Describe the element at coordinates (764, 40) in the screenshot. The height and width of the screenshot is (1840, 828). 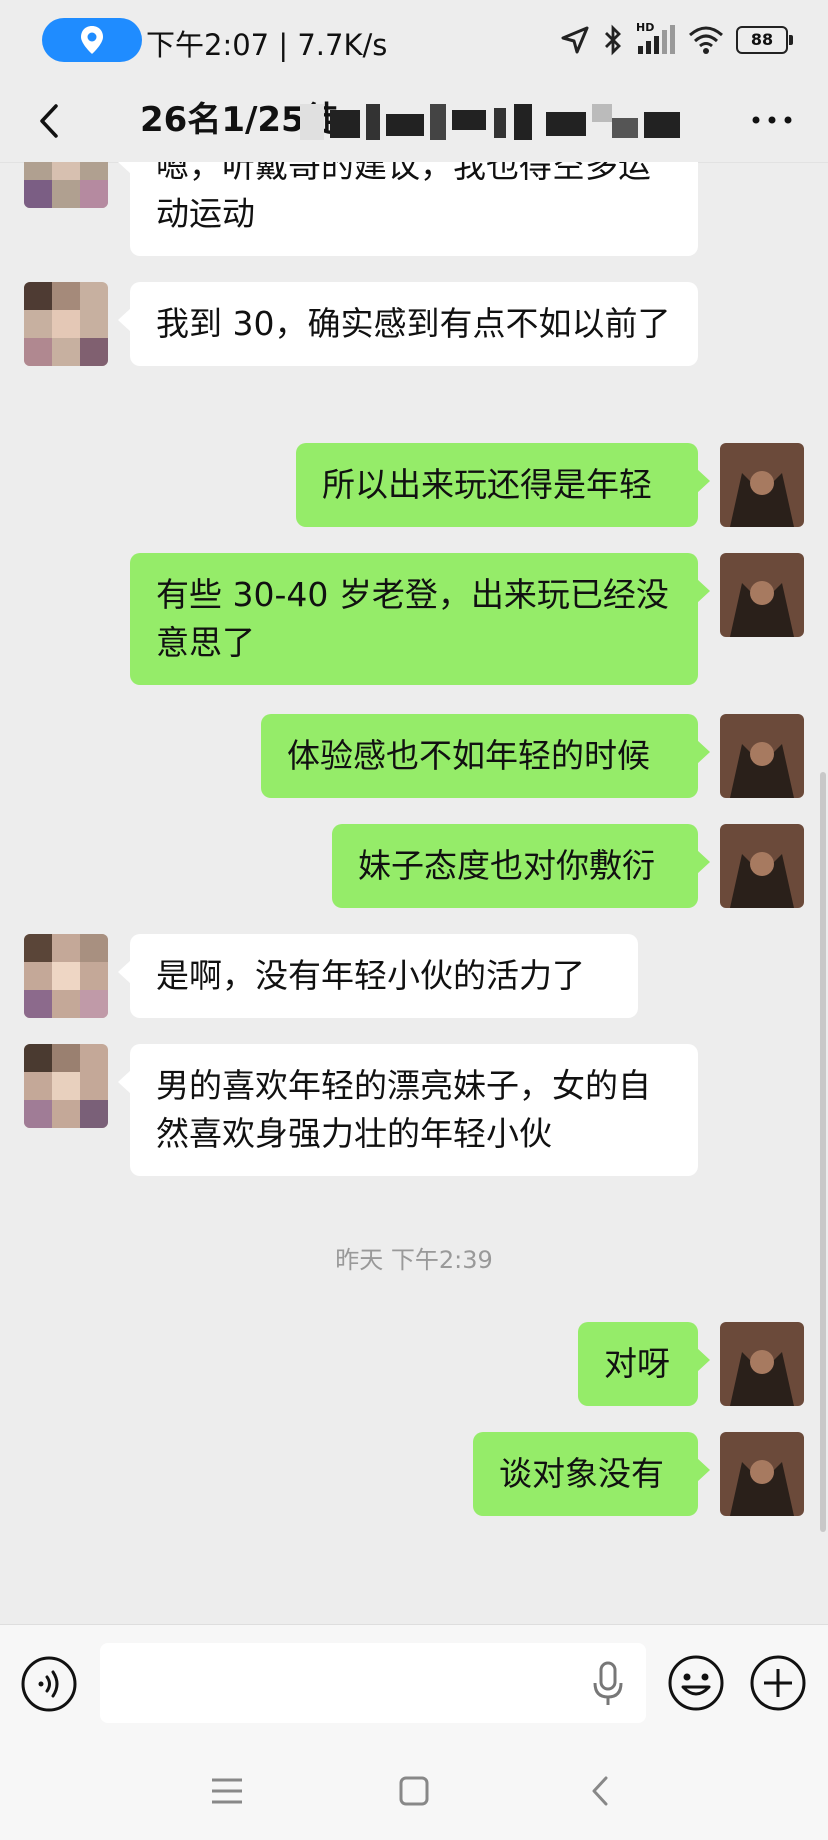
I see `battery-icon: 88` at that location.